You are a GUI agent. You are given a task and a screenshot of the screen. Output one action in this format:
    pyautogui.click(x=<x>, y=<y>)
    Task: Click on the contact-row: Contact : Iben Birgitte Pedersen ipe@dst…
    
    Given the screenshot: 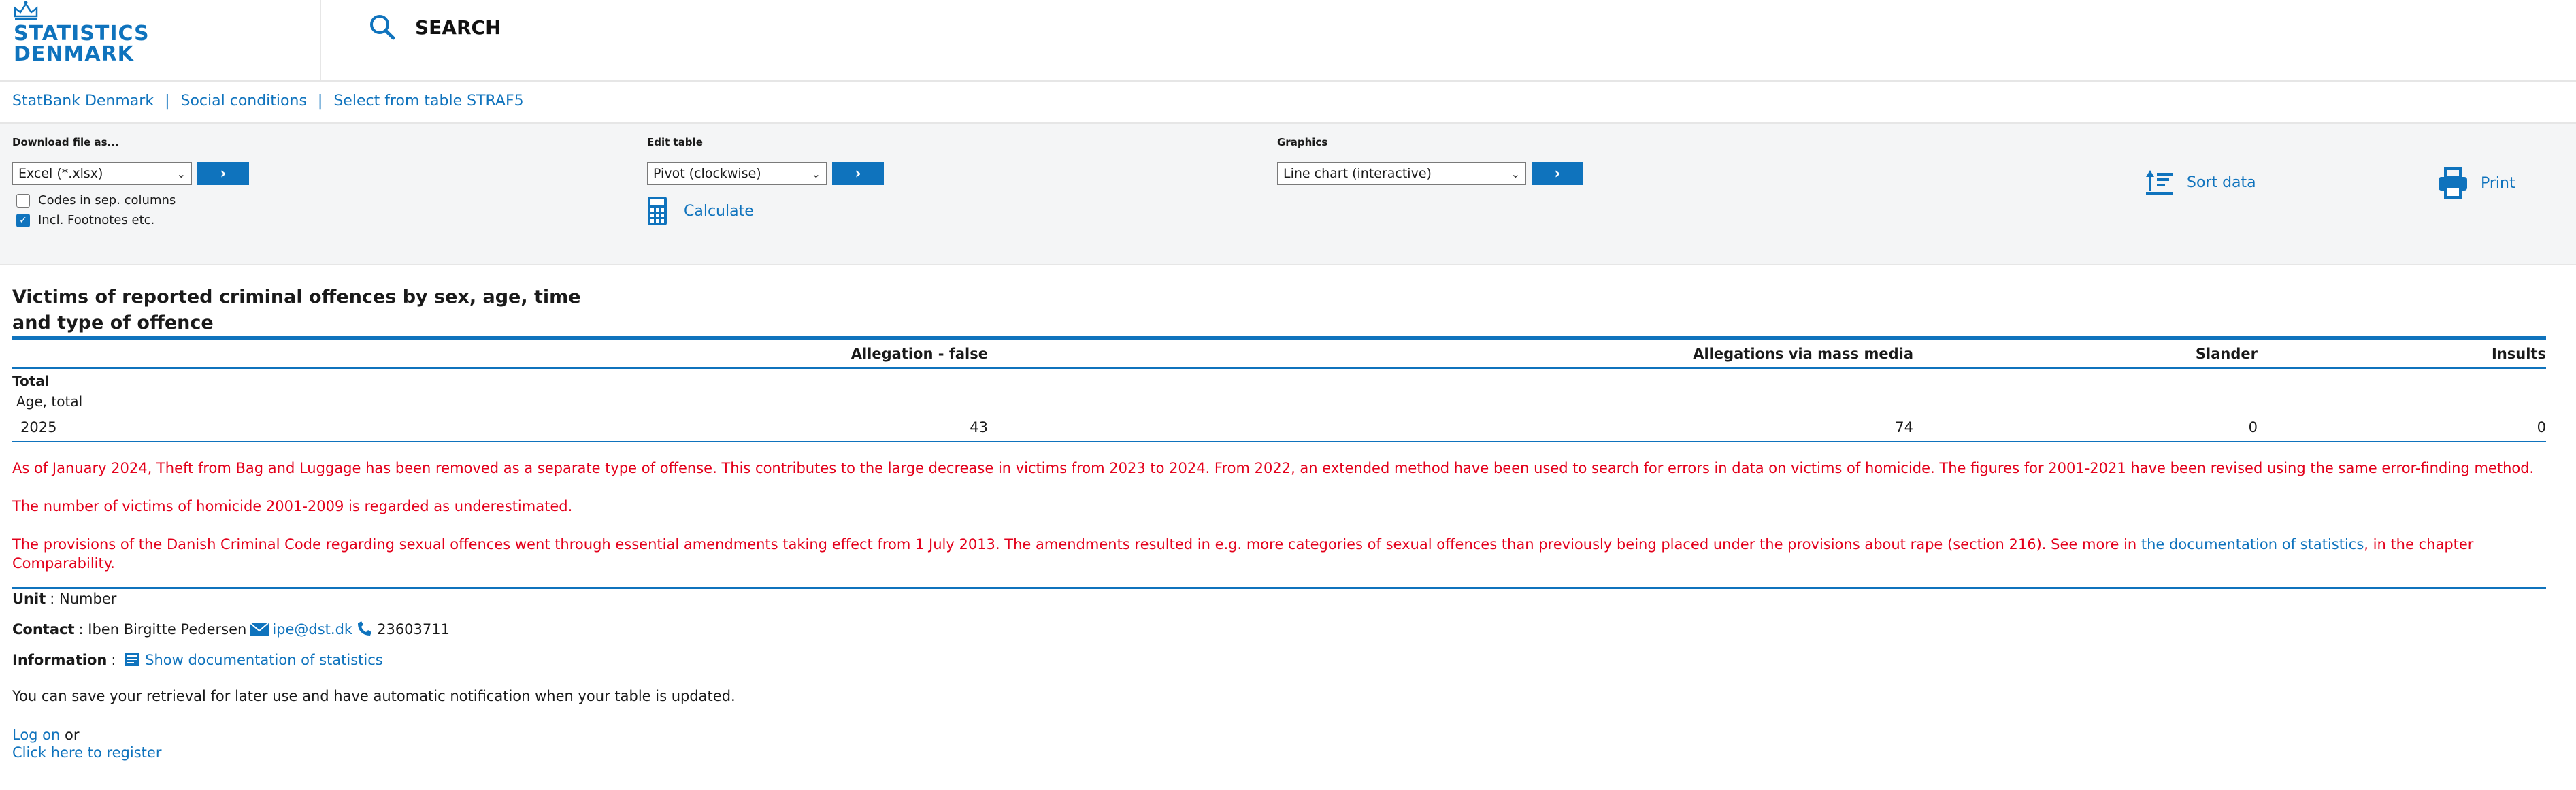 What is the action you would take?
    pyautogui.click(x=231, y=629)
    